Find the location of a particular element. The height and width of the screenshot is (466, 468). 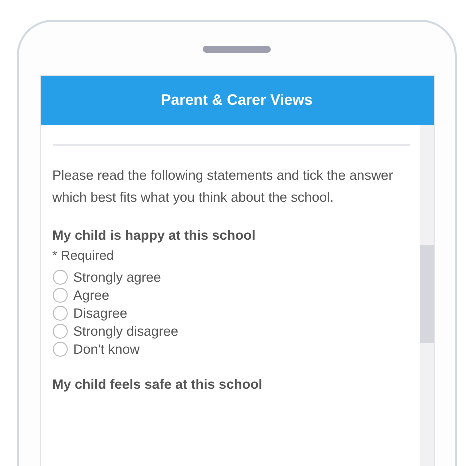

option-label: Agree is located at coordinates (92, 295).